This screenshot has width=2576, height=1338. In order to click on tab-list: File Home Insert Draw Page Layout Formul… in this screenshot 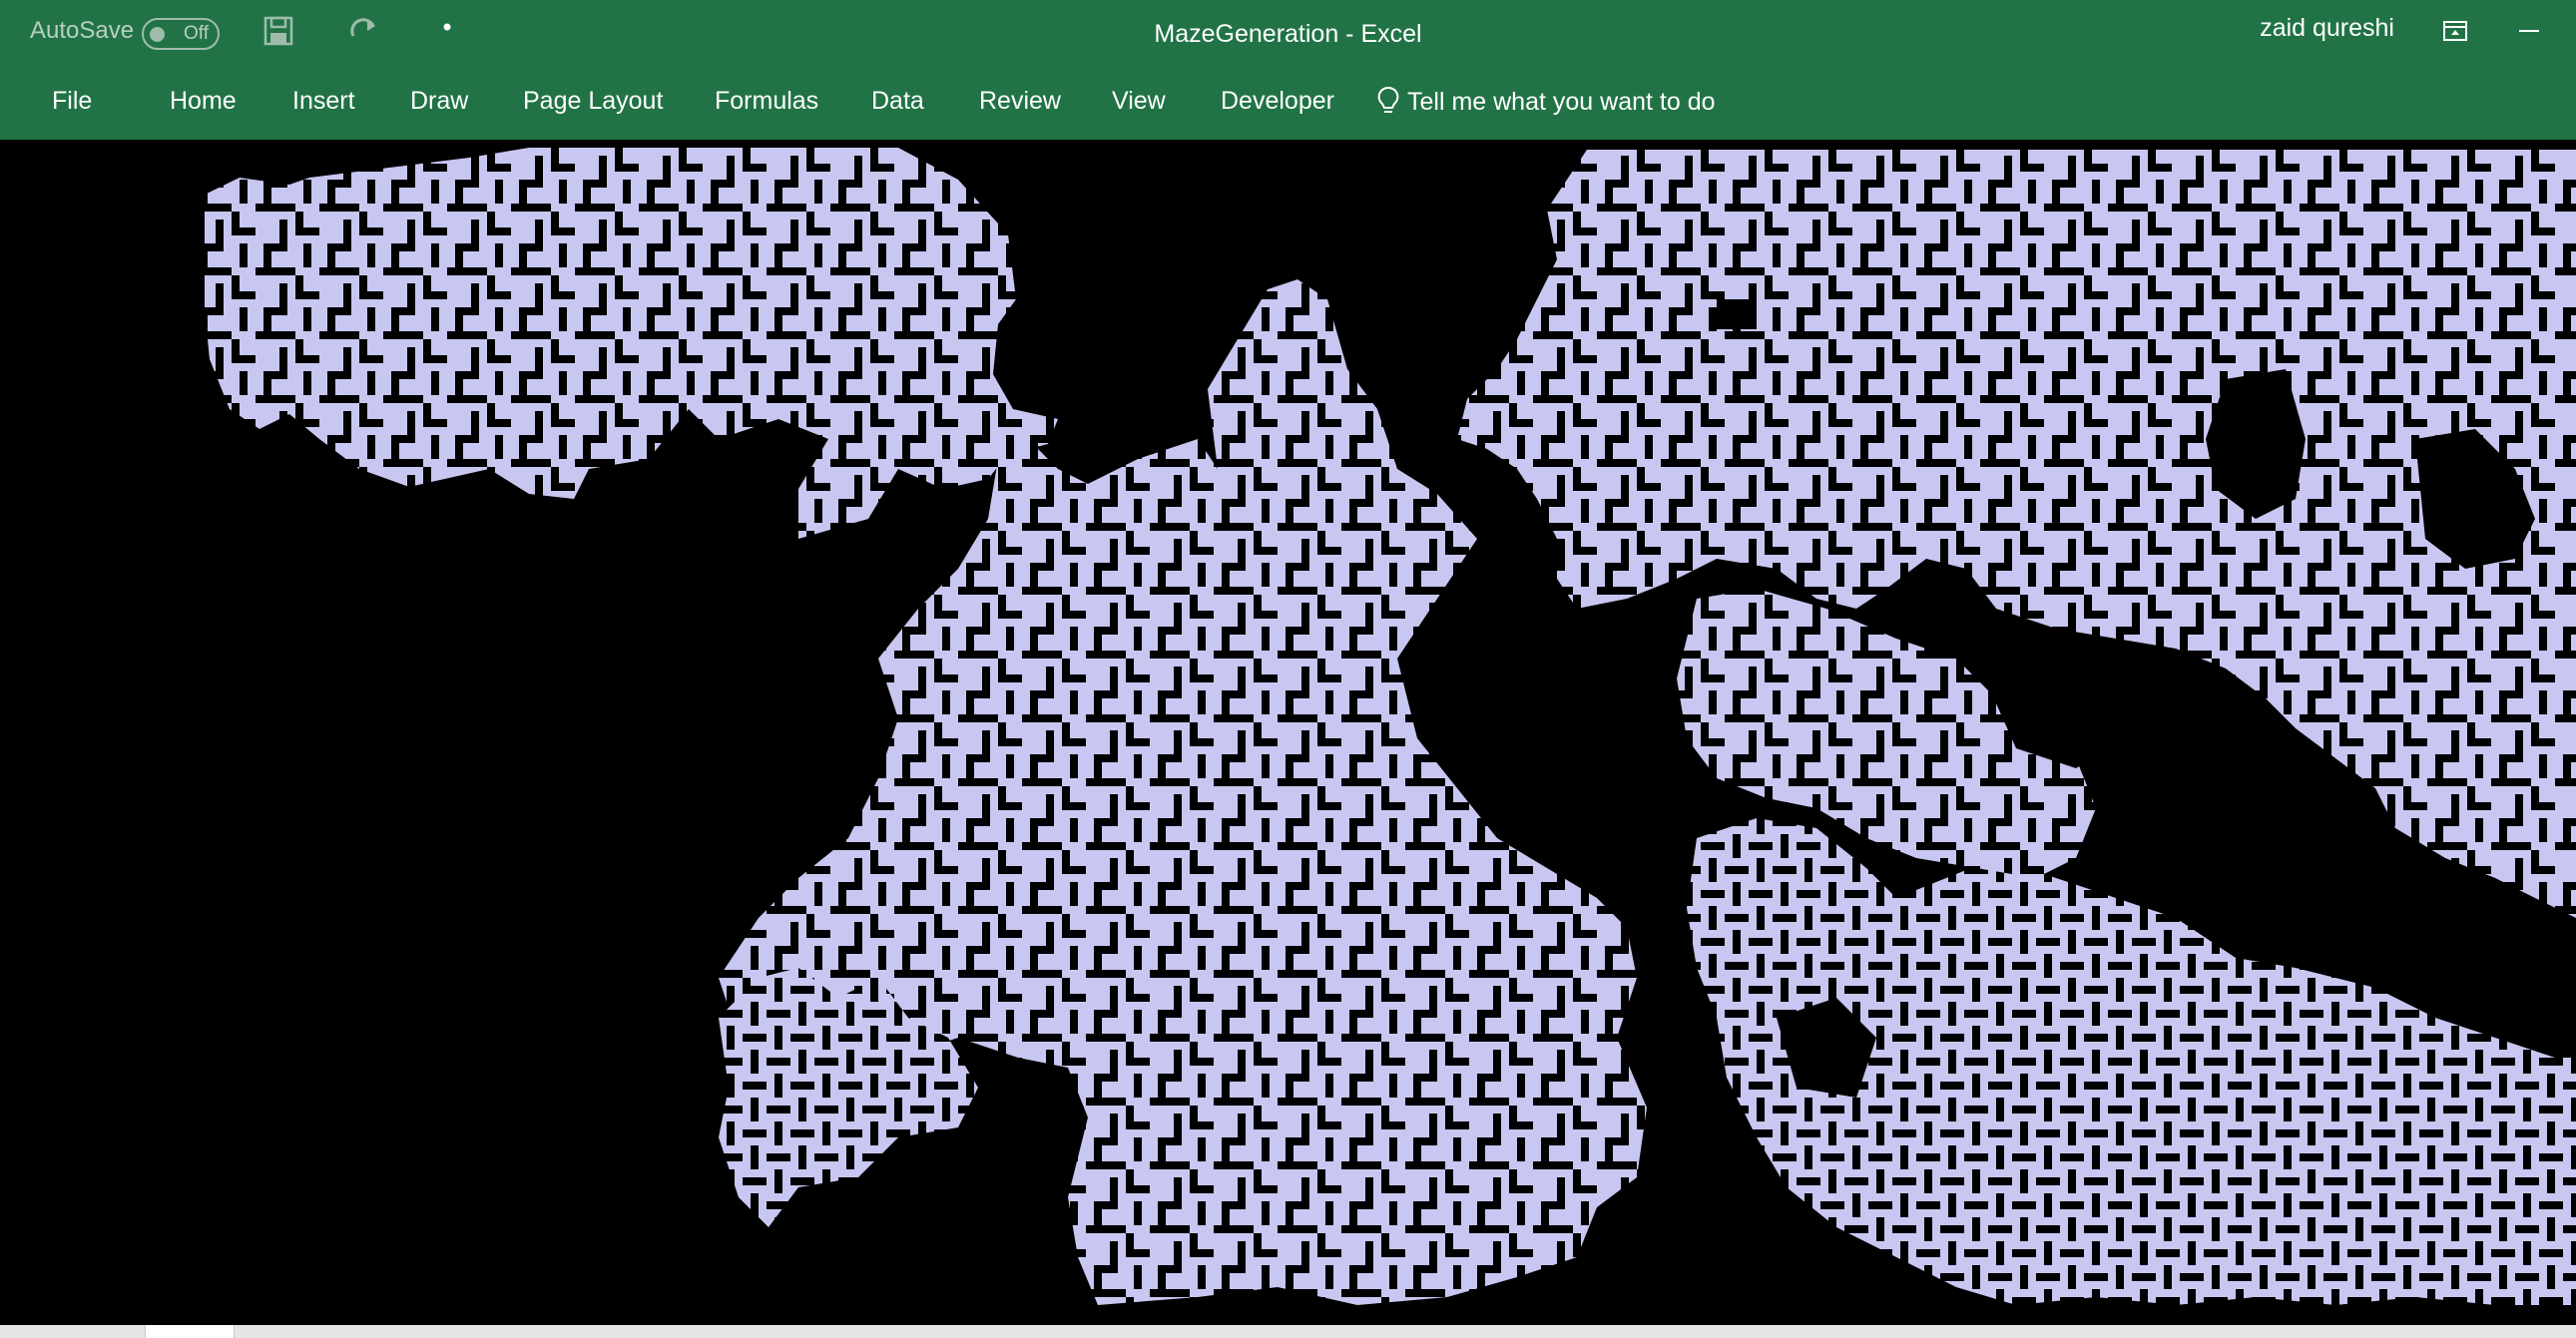, I will do `click(1288, 104)`.